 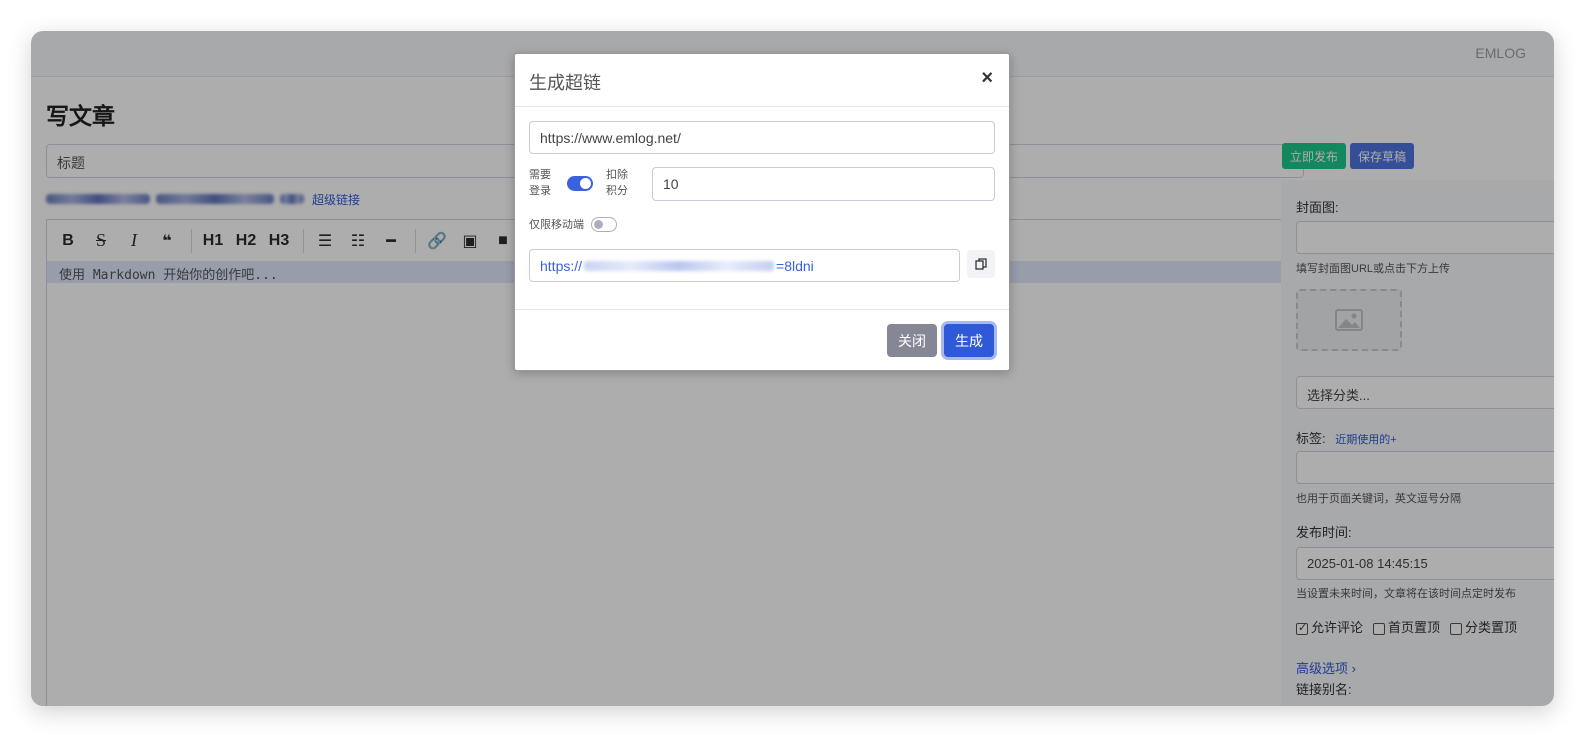 What do you see at coordinates (795, 265) in the screenshot?
I see `generated-link-suffix: =8ldni` at bounding box center [795, 265].